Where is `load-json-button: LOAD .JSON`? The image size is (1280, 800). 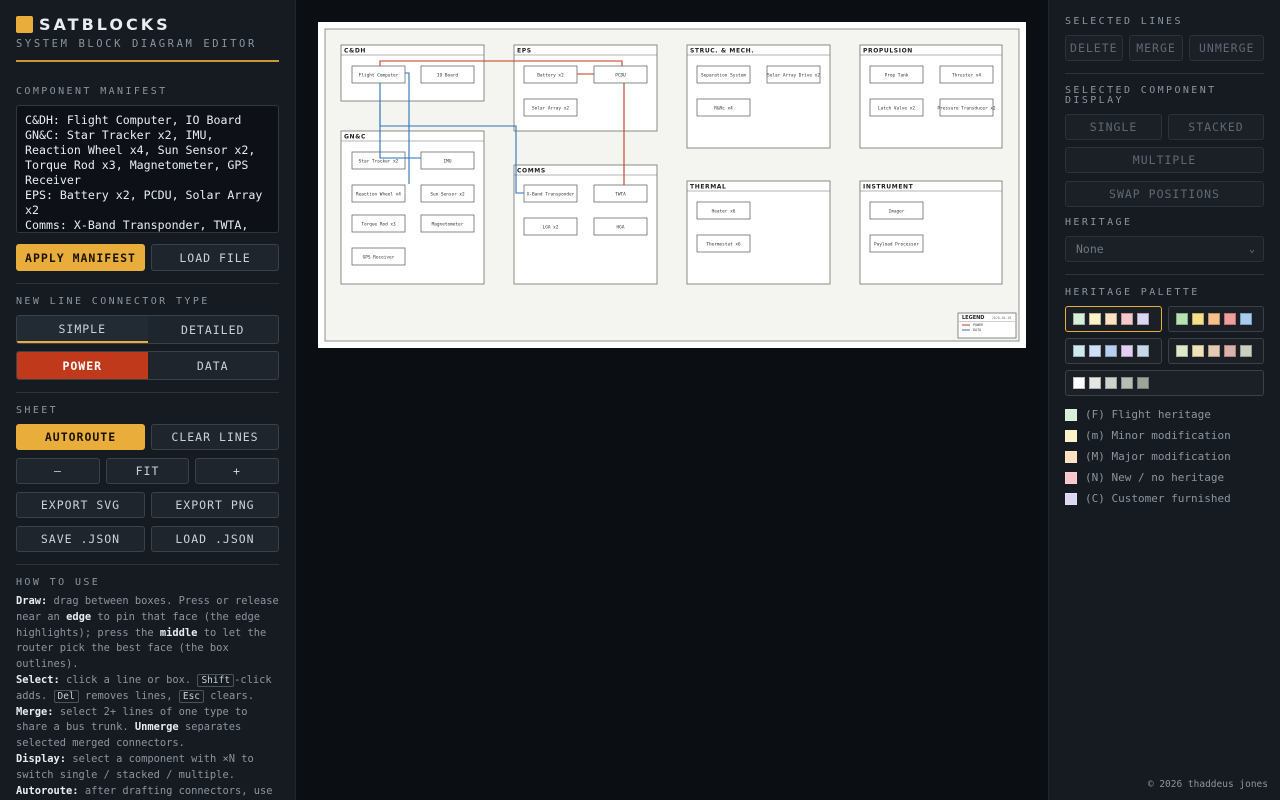 load-json-button: LOAD .JSON is located at coordinates (215, 539).